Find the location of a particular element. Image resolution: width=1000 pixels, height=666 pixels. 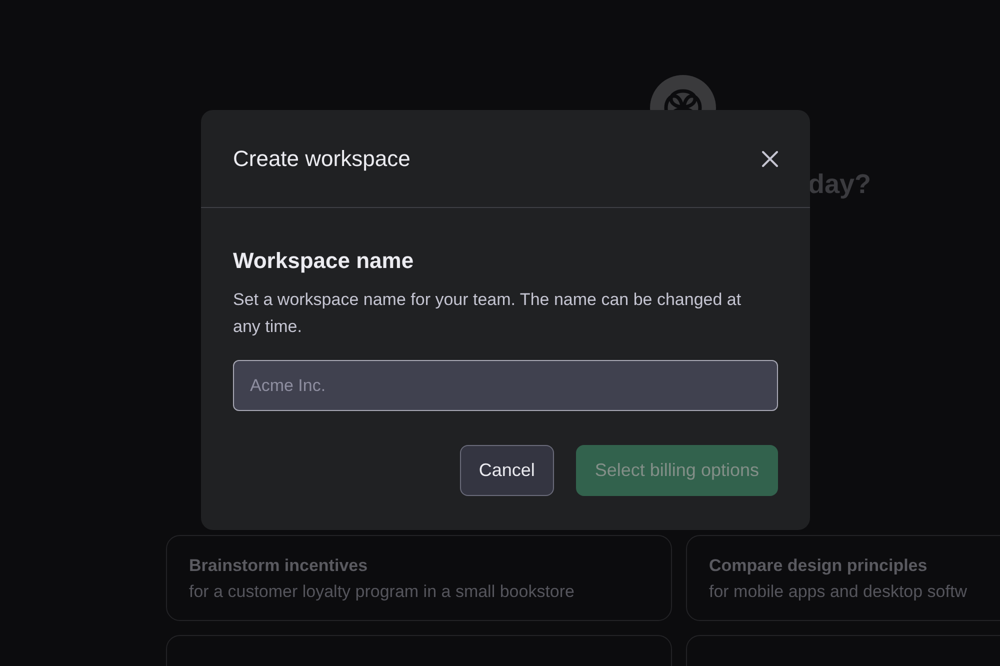

suggestion-title: Compare design principles is located at coordinates (818, 566).